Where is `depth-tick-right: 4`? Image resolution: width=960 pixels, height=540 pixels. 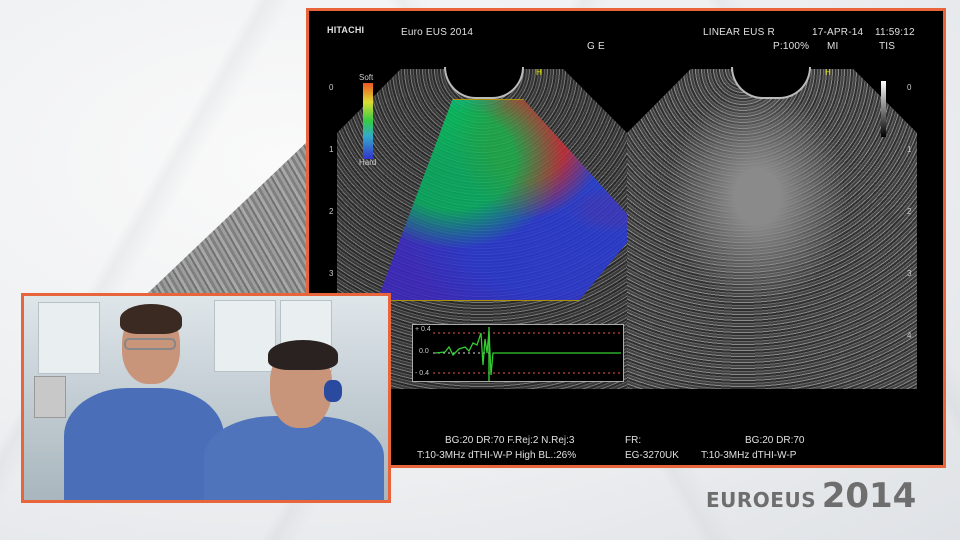 depth-tick-right: 4 is located at coordinates (909, 335).